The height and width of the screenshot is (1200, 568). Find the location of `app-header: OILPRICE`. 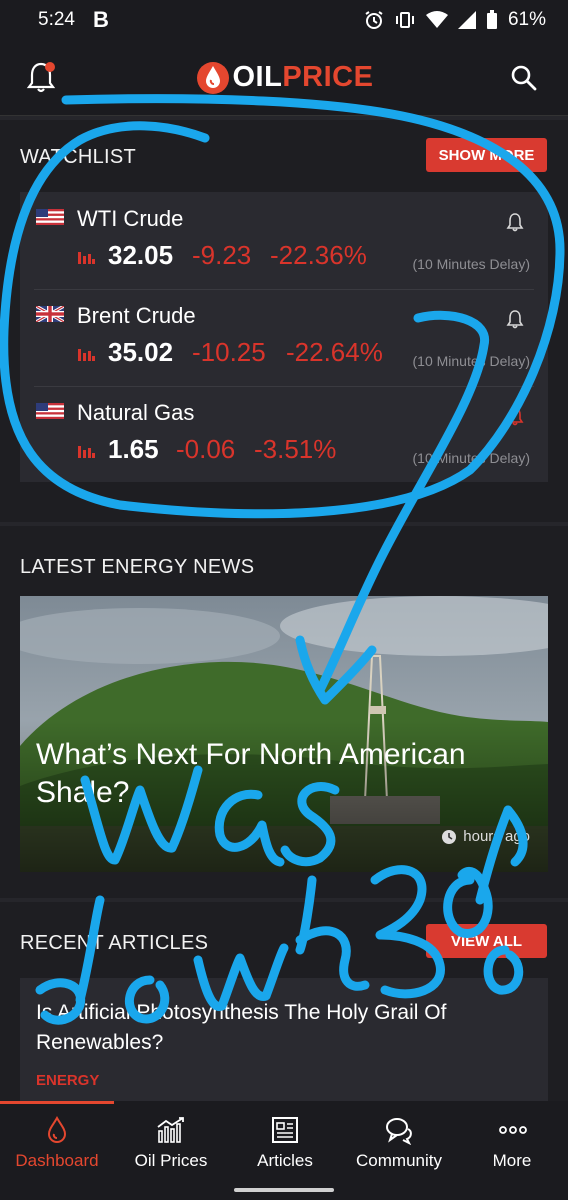

app-header: OILPRICE is located at coordinates (284, 78).